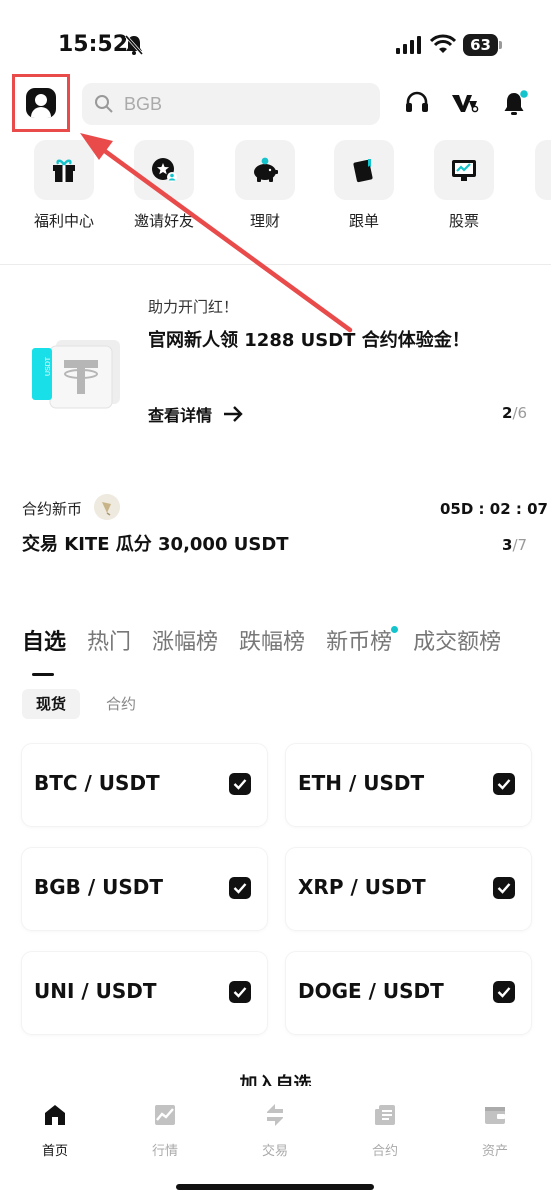 Image resolution: width=551 pixels, height=1200 pixels. Describe the element at coordinates (155, 544) in the screenshot. I see `promo-title: 交易 KITE 瓜分 30,000 USDT` at that location.